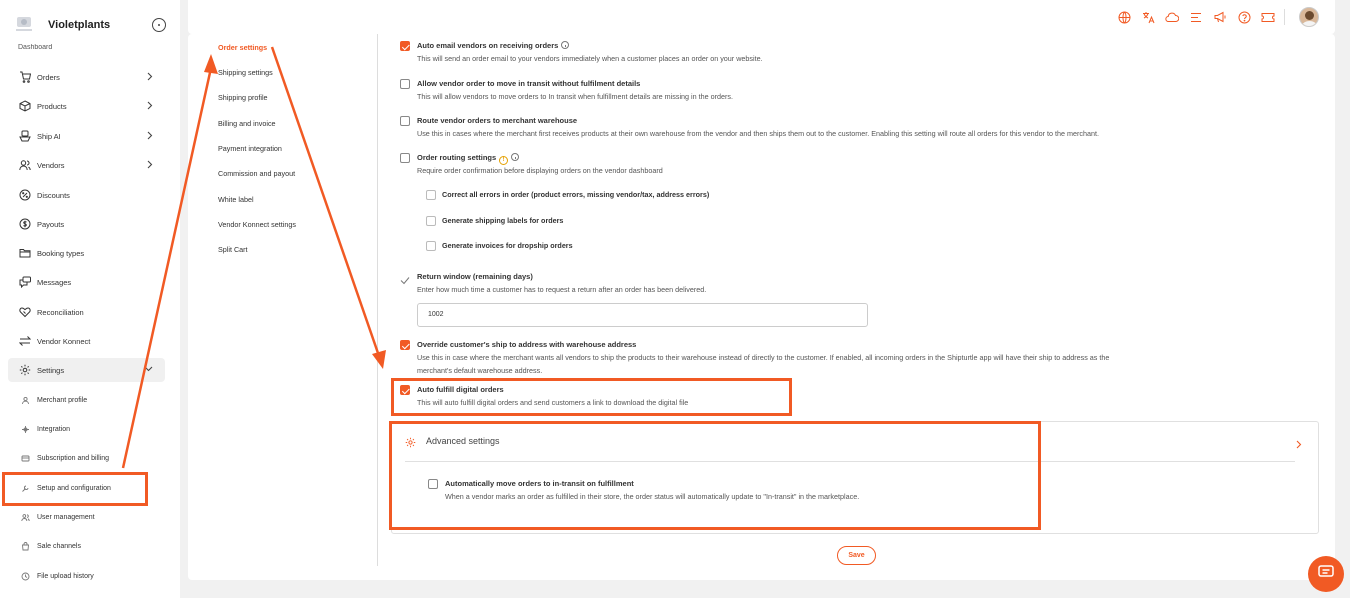  What do you see at coordinates (245, 72) in the screenshot?
I see `submenu-item-shipping-settings: Shipping settings` at bounding box center [245, 72].